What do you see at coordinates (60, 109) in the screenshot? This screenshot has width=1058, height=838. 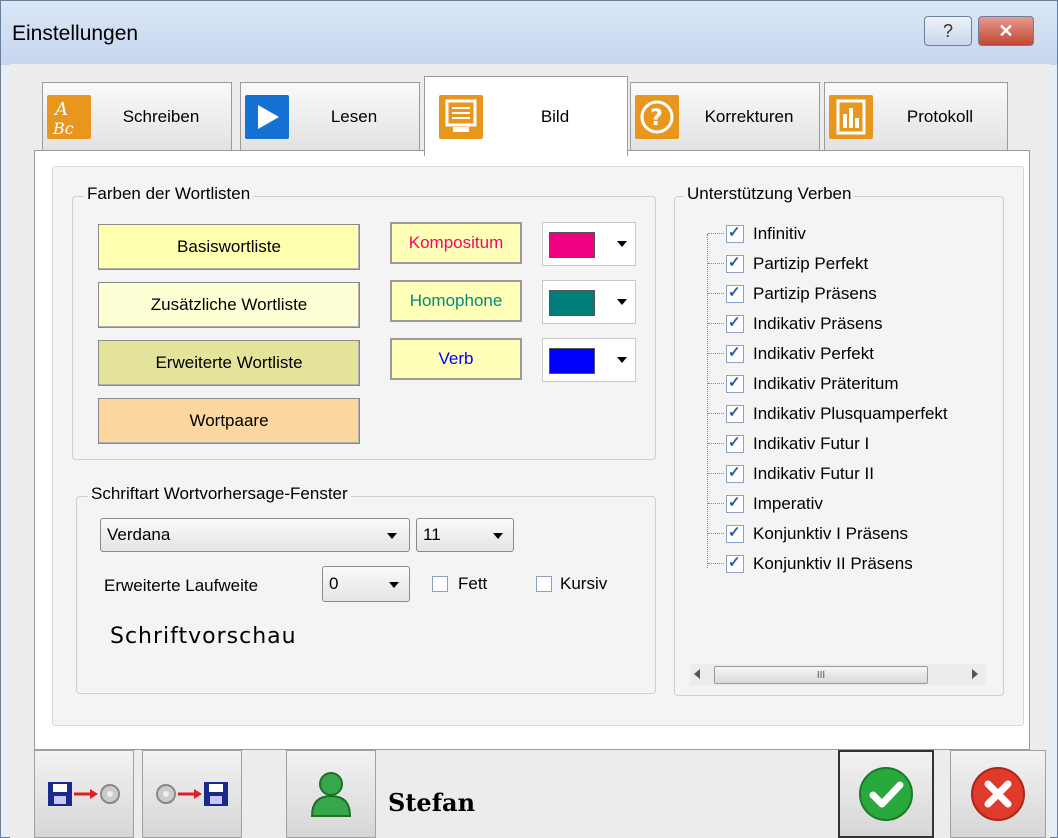 I see `svg-text: A` at bounding box center [60, 109].